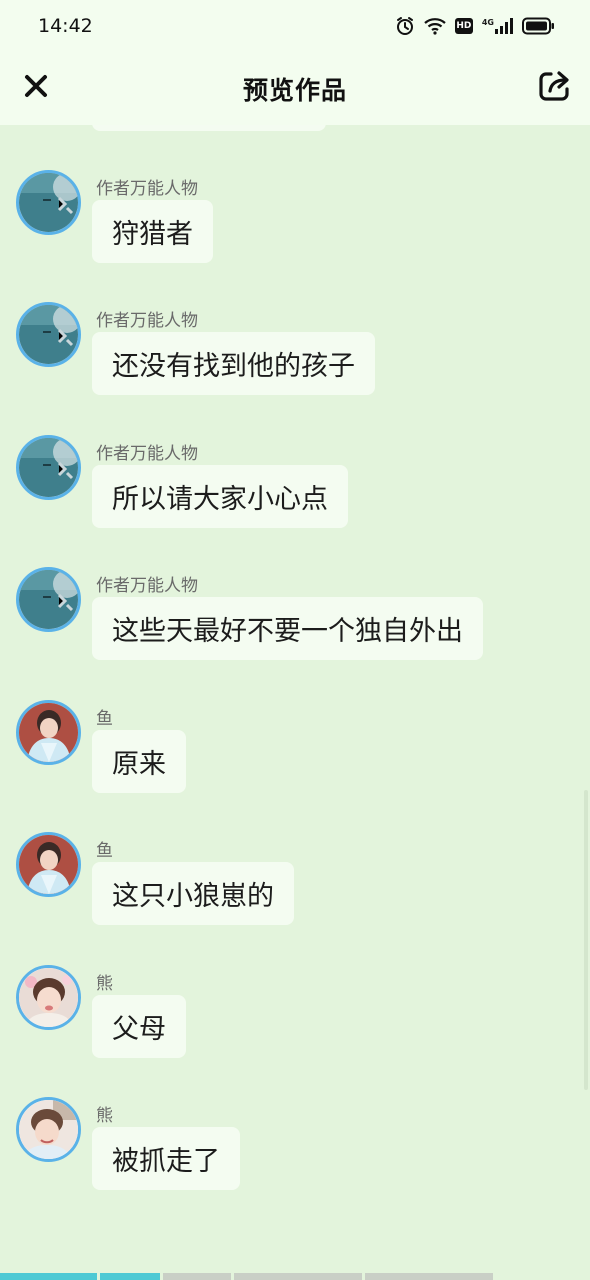 The image size is (590, 1280). I want to click on message-bubble: 狩猎者, so click(152, 231).